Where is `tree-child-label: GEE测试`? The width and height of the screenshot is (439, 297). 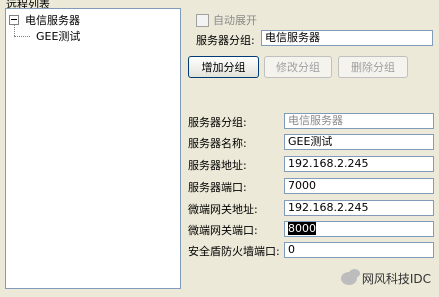
tree-child-label: GEE测试 is located at coordinates (58, 36).